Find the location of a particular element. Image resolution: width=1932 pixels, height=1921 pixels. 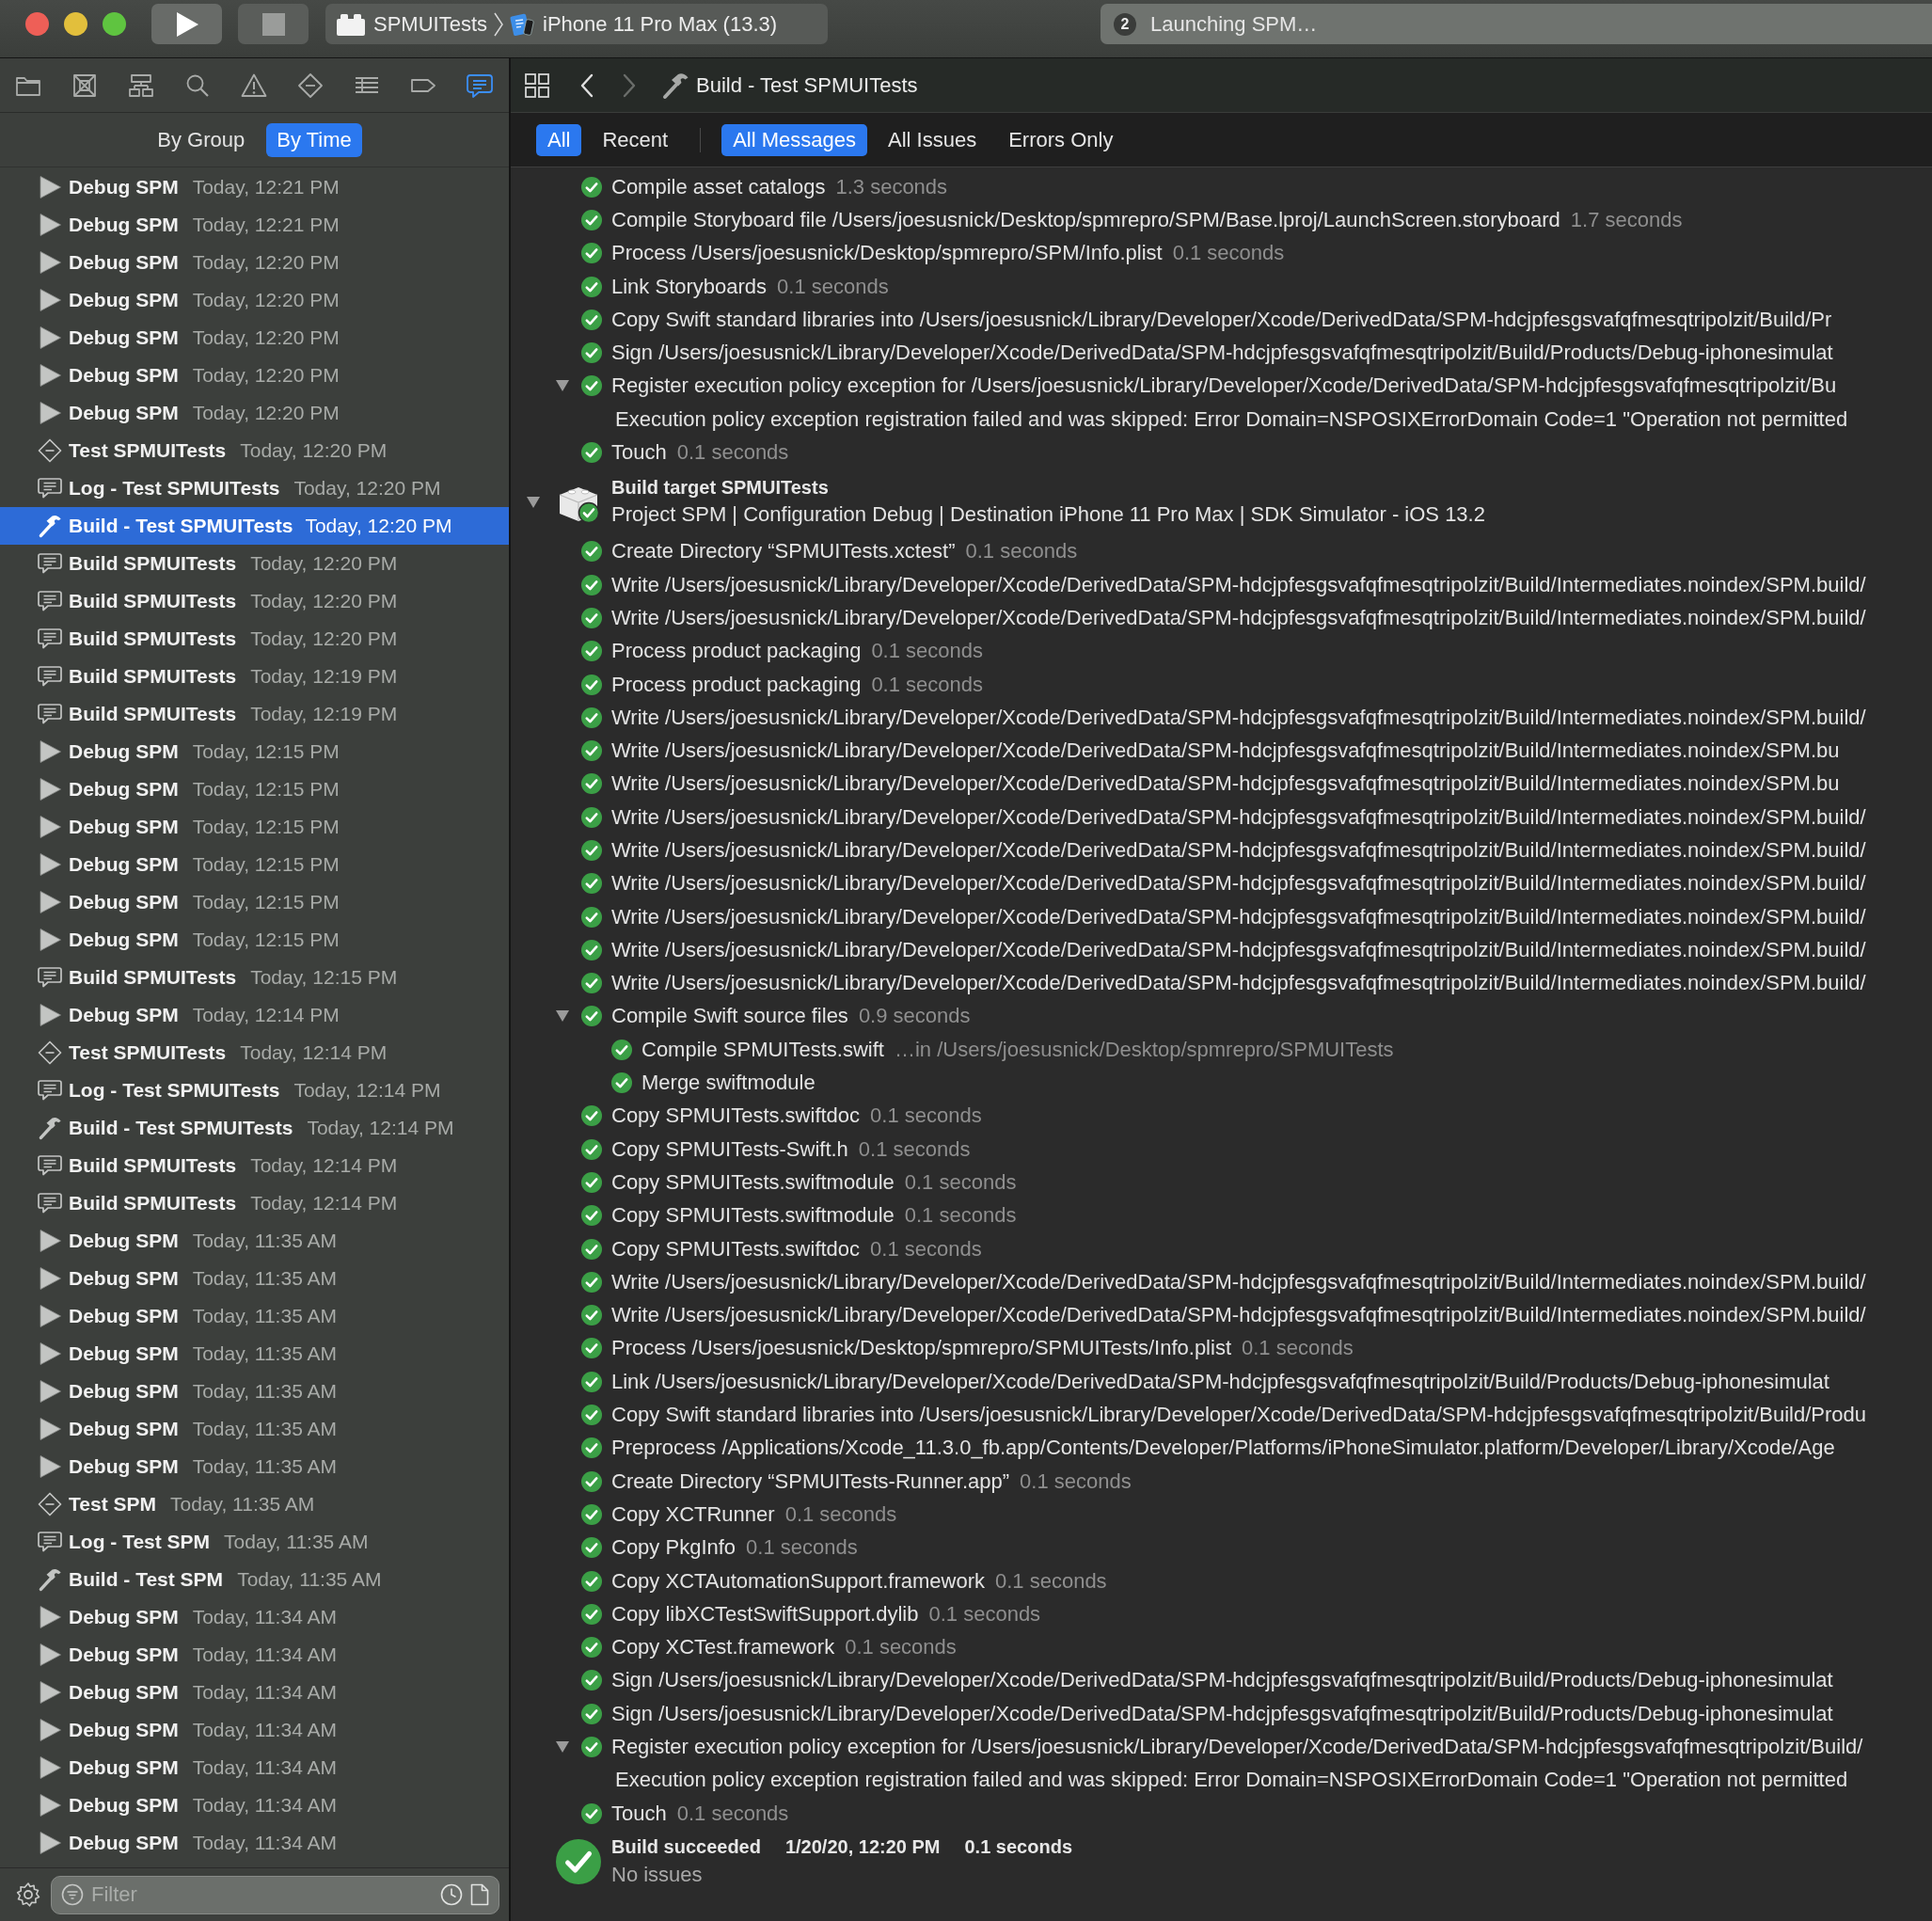

diamond-icon is located at coordinates (50, 1052).